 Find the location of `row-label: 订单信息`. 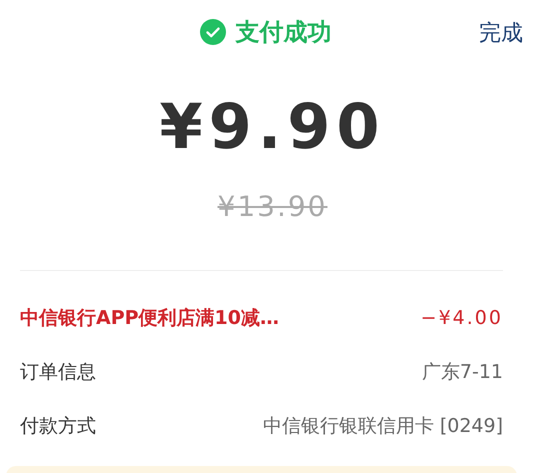

row-label: 订单信息 is located at coordinates (58, 372).